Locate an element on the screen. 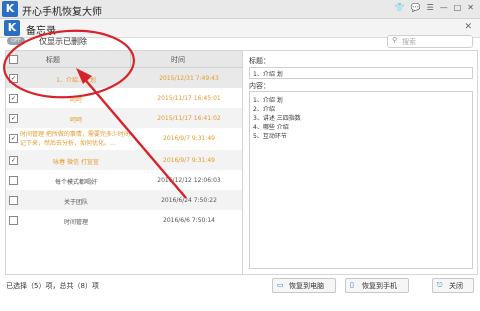  search-placeholder: 搜索 is located at coordinates (409, 42).